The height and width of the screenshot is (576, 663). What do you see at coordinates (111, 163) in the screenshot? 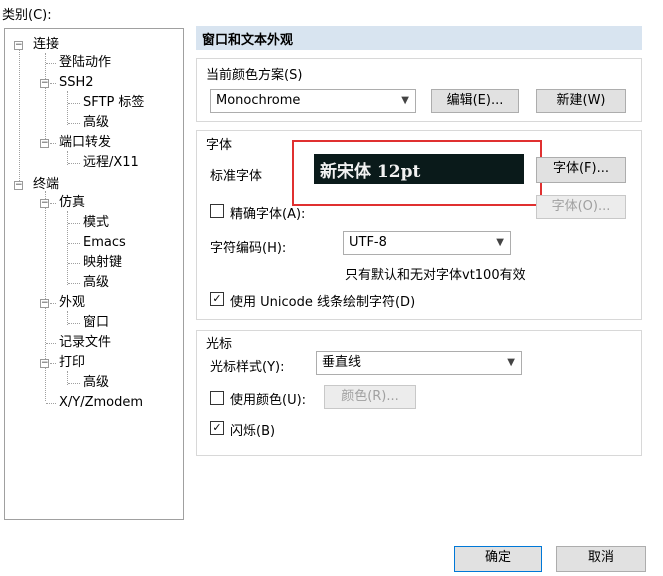
I see `tree-item-remote-x11: 远程/X11` at bounding box center [111, 163].